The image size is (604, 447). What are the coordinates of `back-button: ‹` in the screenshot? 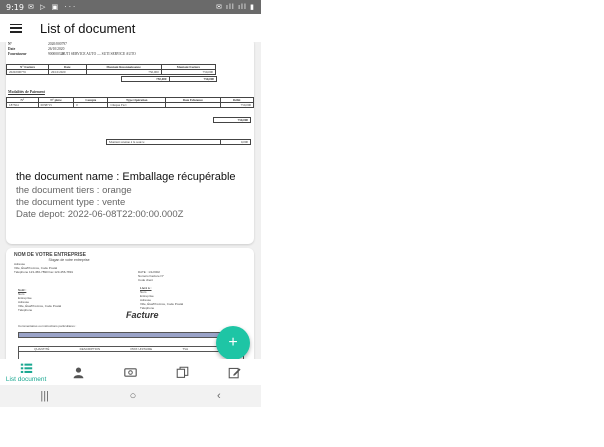 It's located at (219, 396).